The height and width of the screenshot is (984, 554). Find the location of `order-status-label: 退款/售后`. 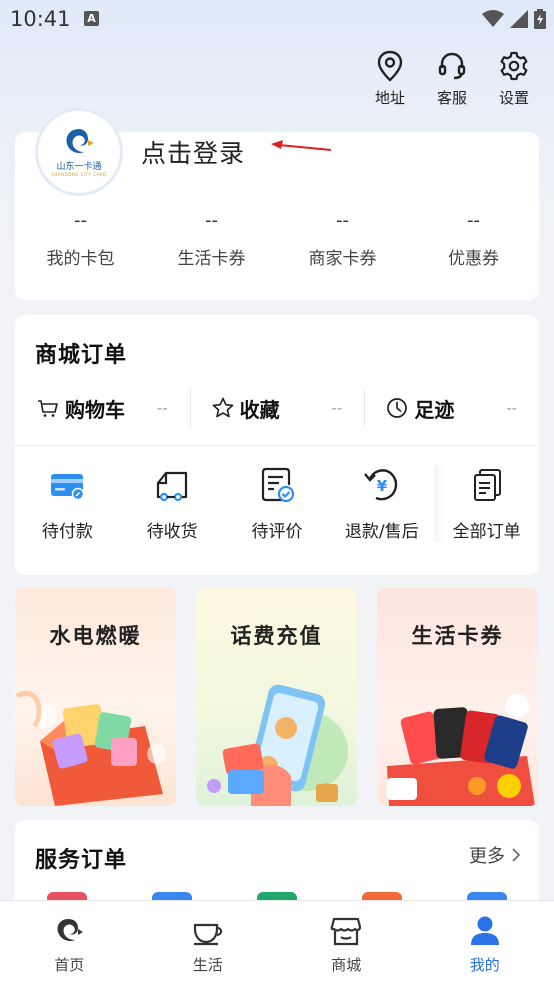

order-status-label: 退款/售后 is located at coordinates (381, 532).